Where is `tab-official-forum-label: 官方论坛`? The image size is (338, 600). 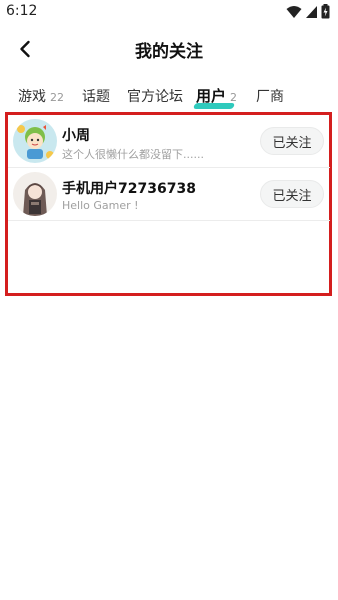 tab-official-forum-label: 官方论坛 is located at coordinates (155, 97).